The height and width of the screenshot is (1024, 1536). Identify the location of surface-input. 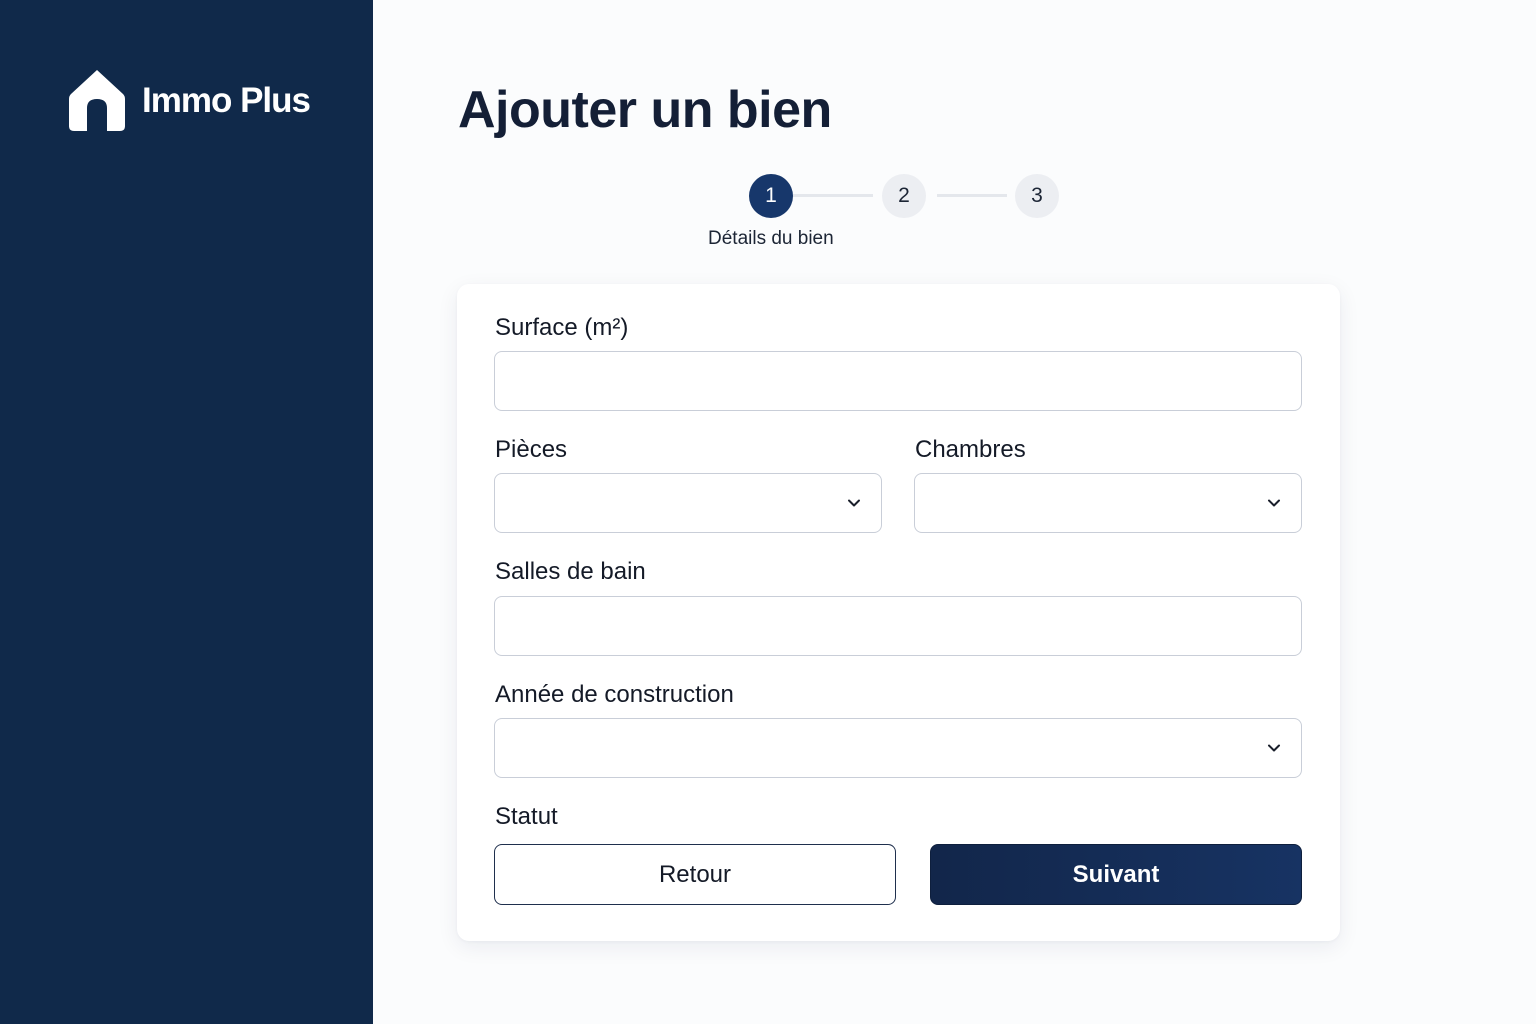
(898, 381).